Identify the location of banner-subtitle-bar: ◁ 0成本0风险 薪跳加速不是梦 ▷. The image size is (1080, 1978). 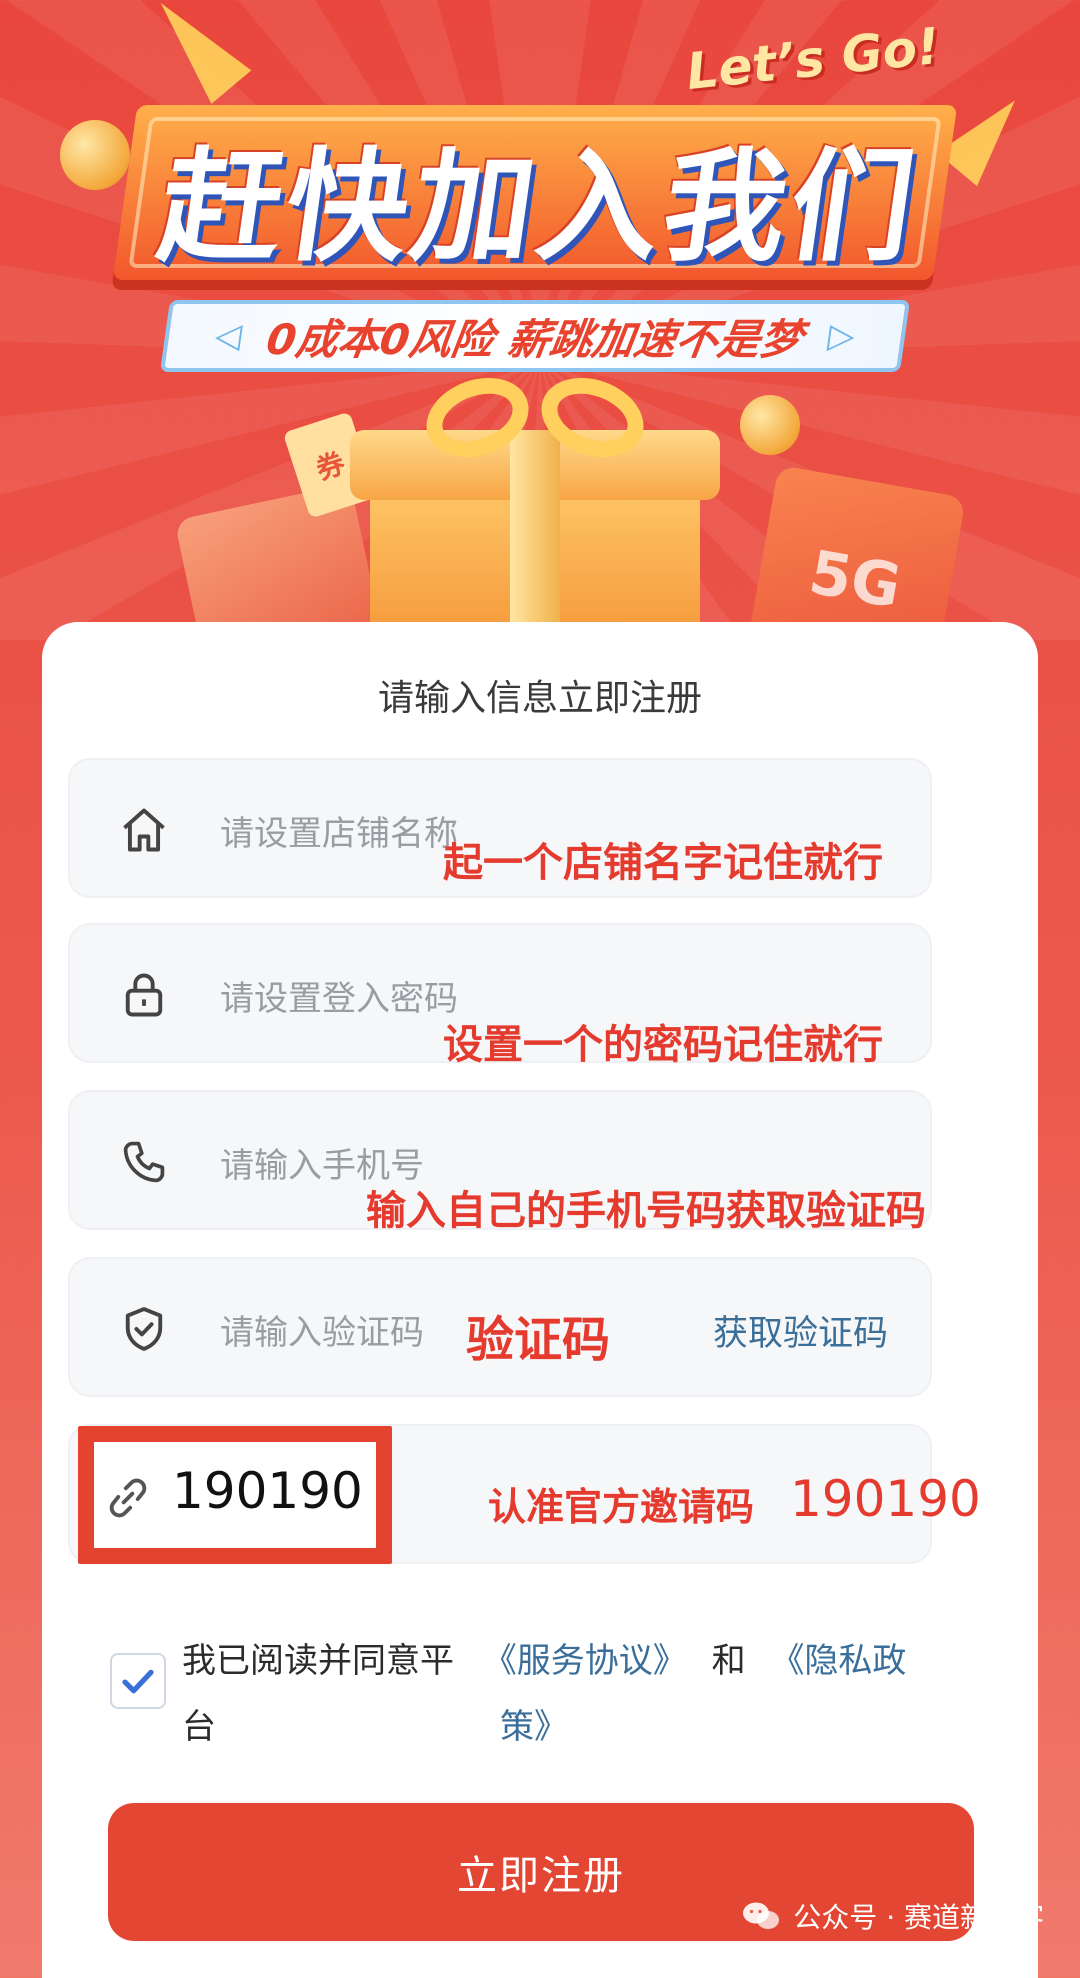
(535, 336).